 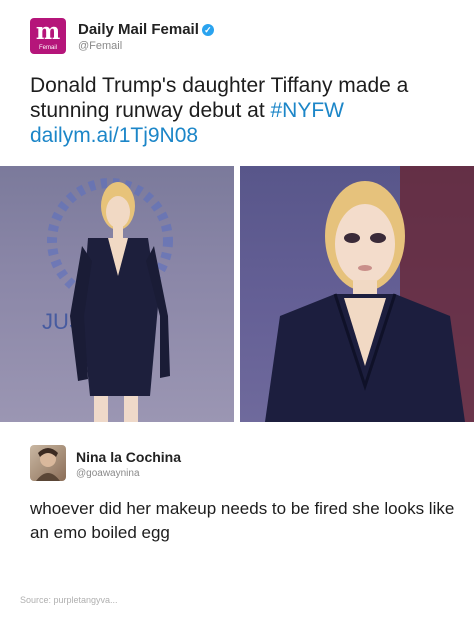 What do you see at coordinates (108, 473) in the screenshot?
I see `reply-author-handle: @goawaynina` at bounding box center [108, 473].